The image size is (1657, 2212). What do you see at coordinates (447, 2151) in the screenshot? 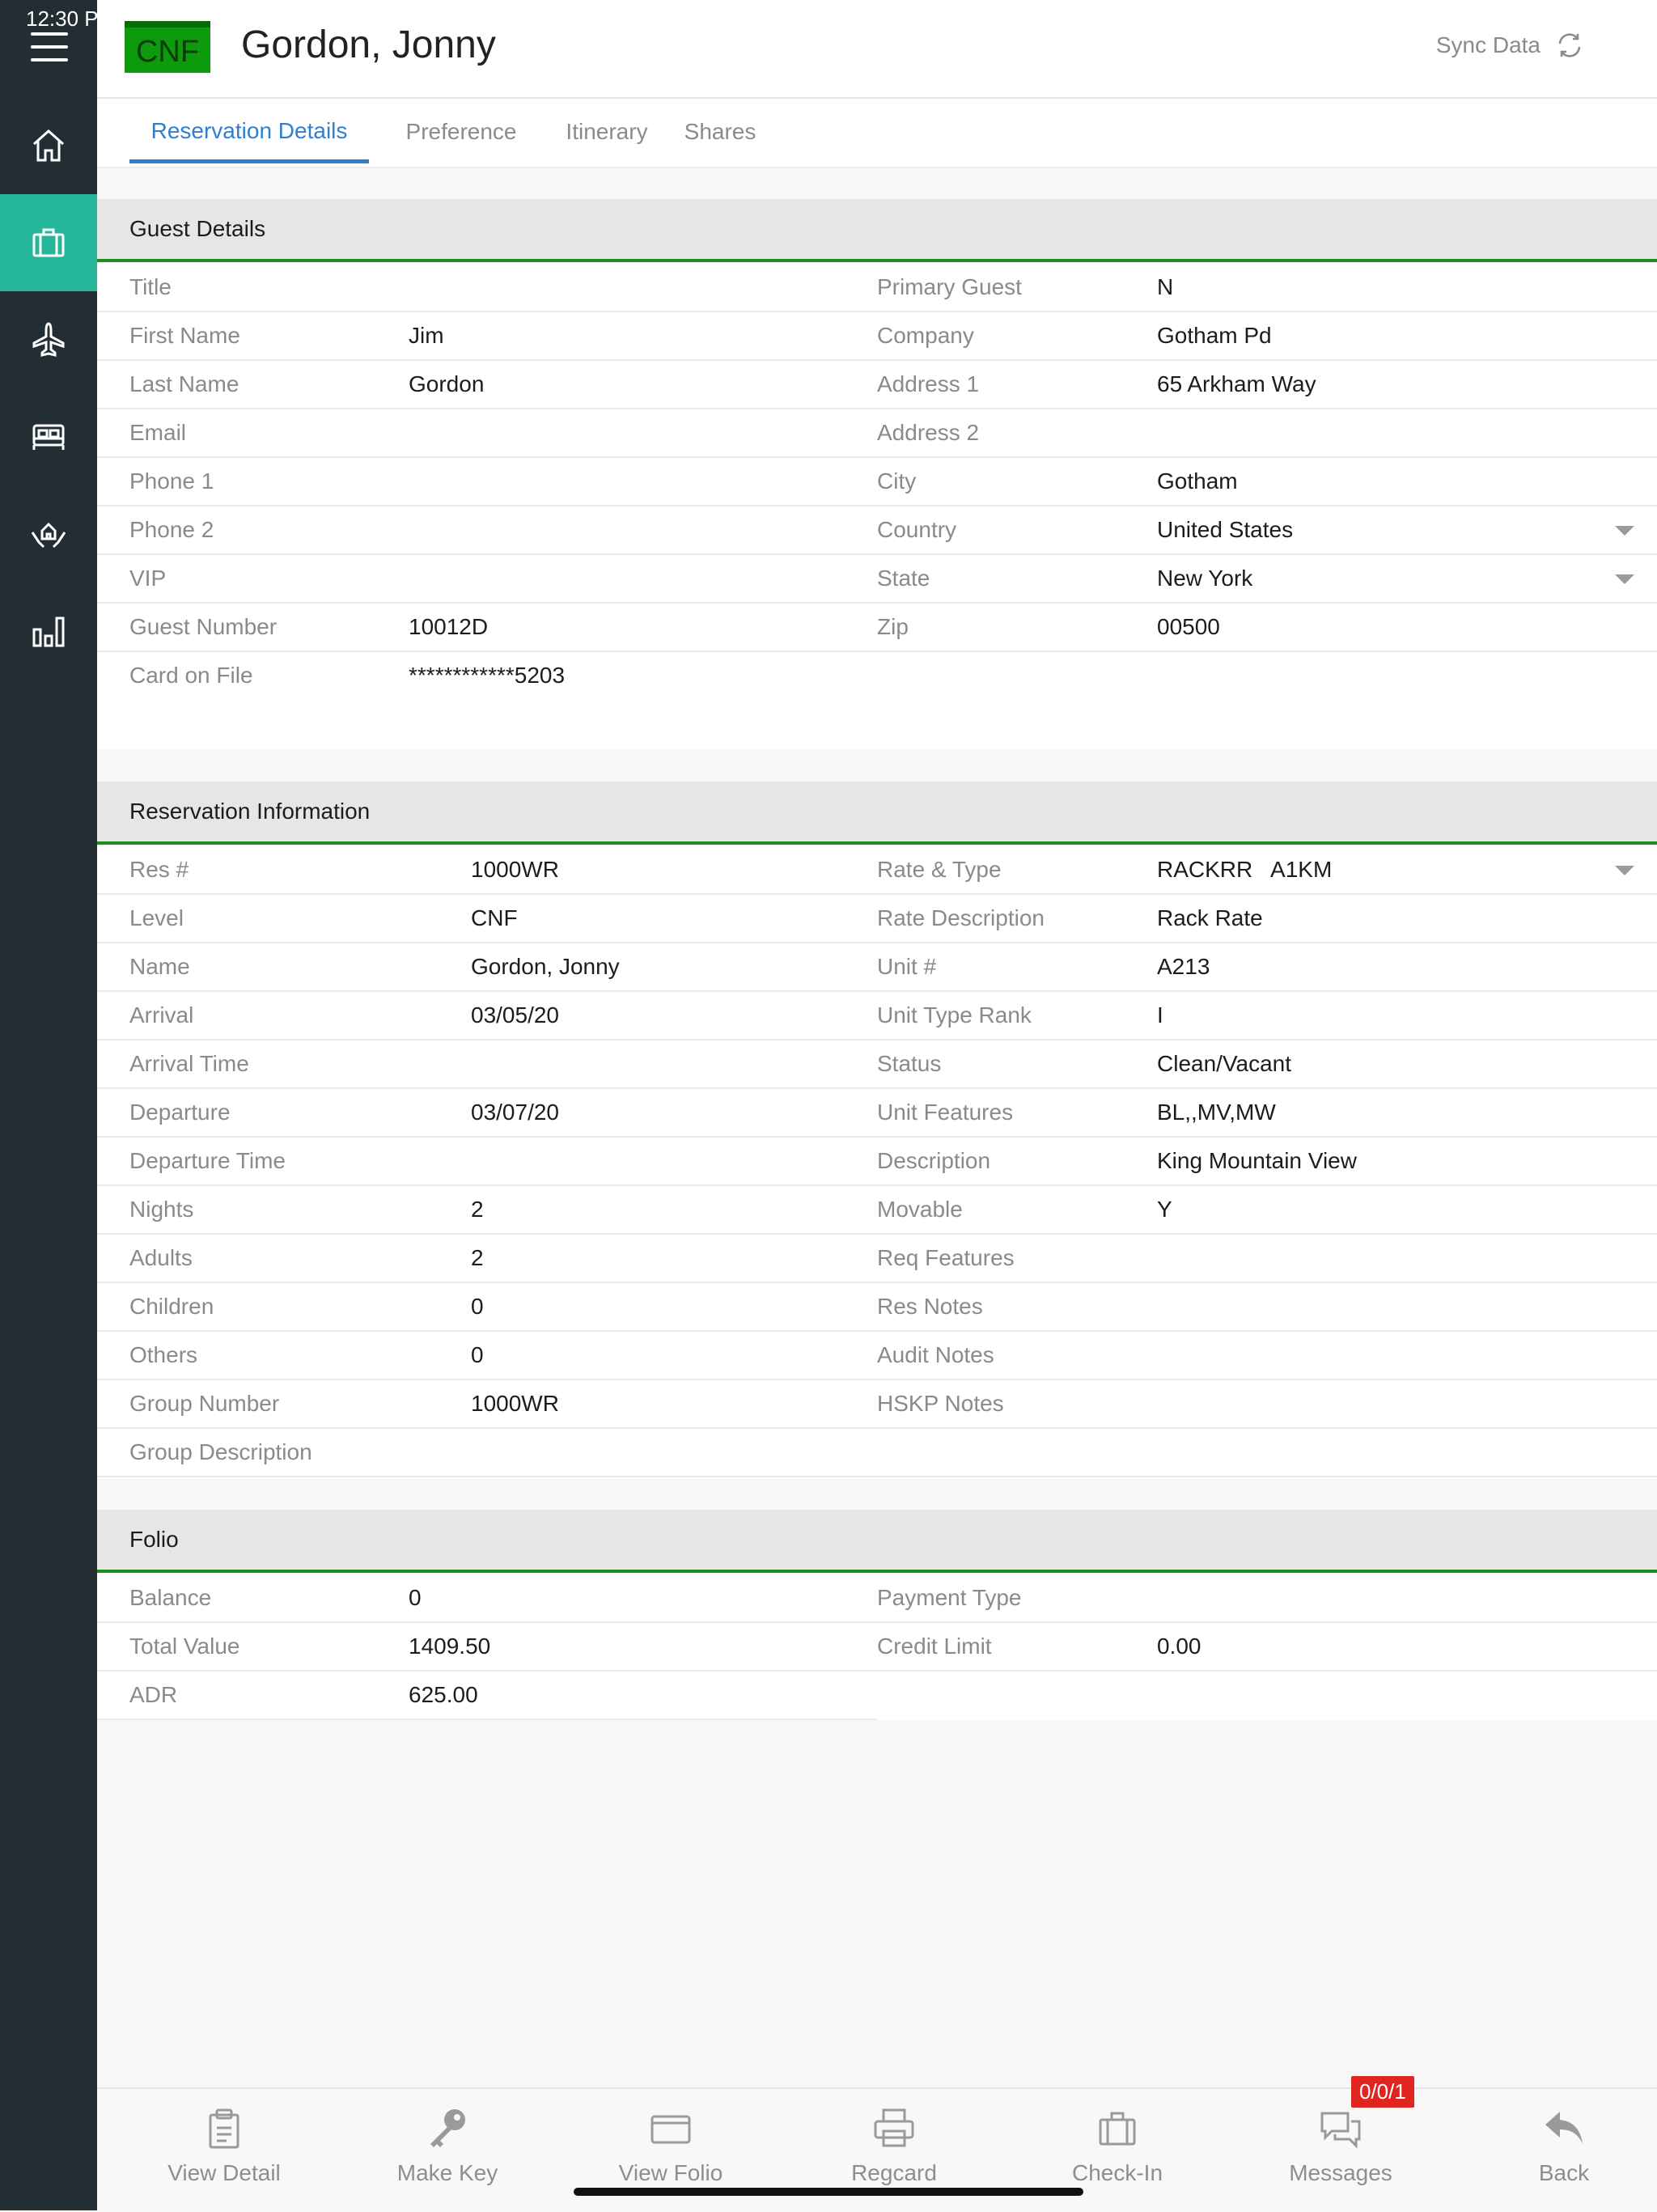
I see `make-key-button: Make Key` at bounding box center [447, 2151].